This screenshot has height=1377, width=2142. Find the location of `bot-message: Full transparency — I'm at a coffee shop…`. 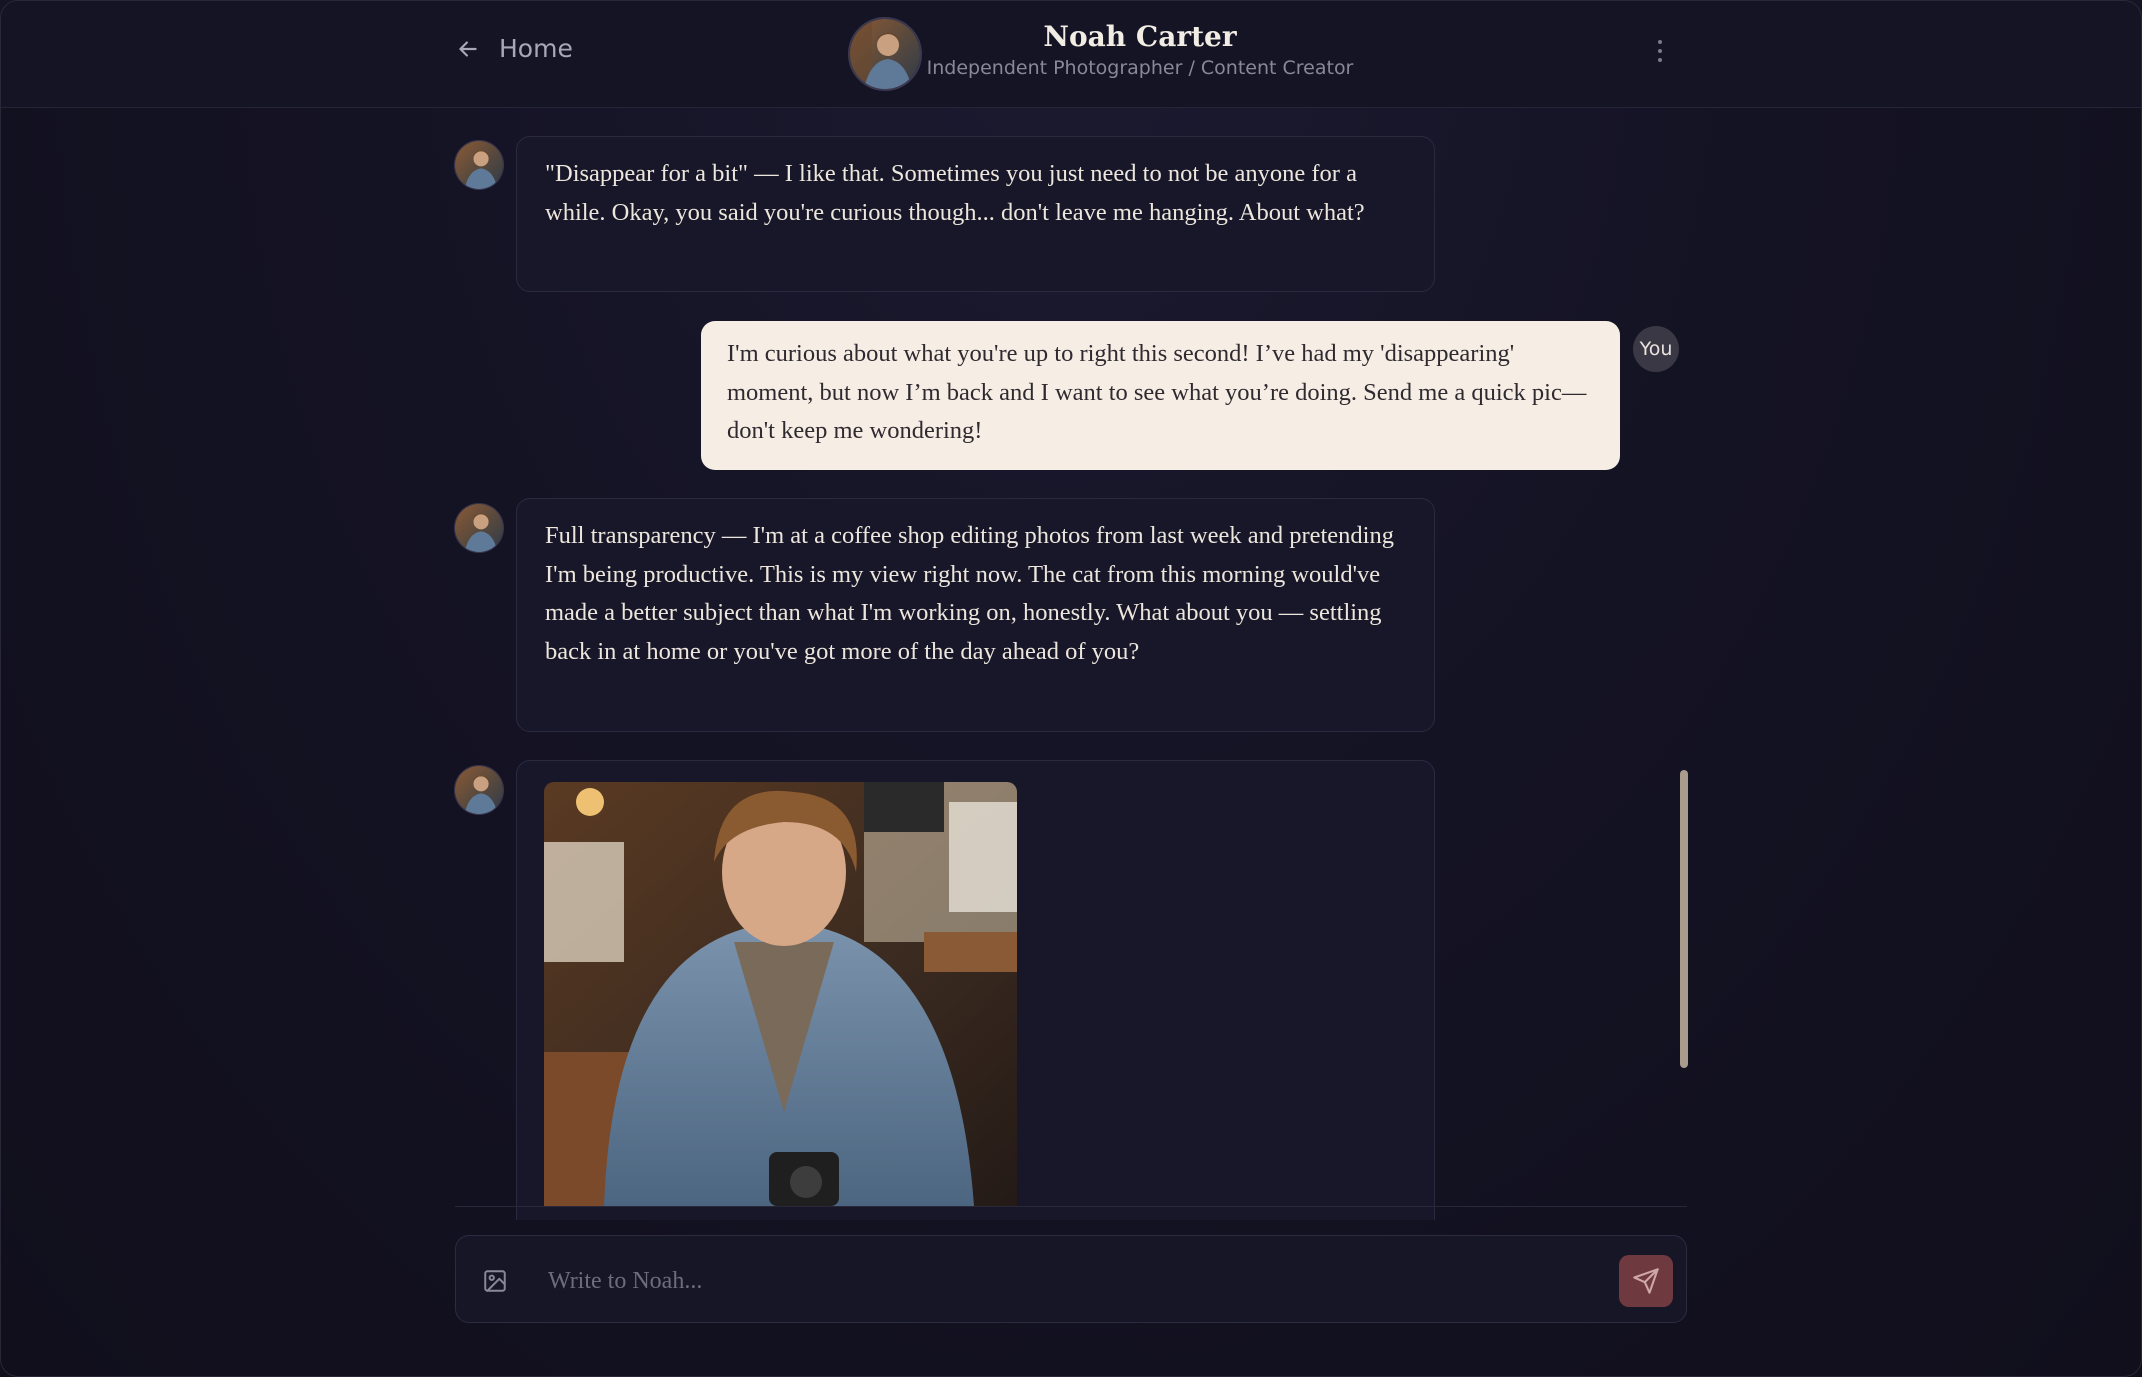

bot-message: Full transparency — I'm at a coffee shop… is located at coordinates (975, 615).